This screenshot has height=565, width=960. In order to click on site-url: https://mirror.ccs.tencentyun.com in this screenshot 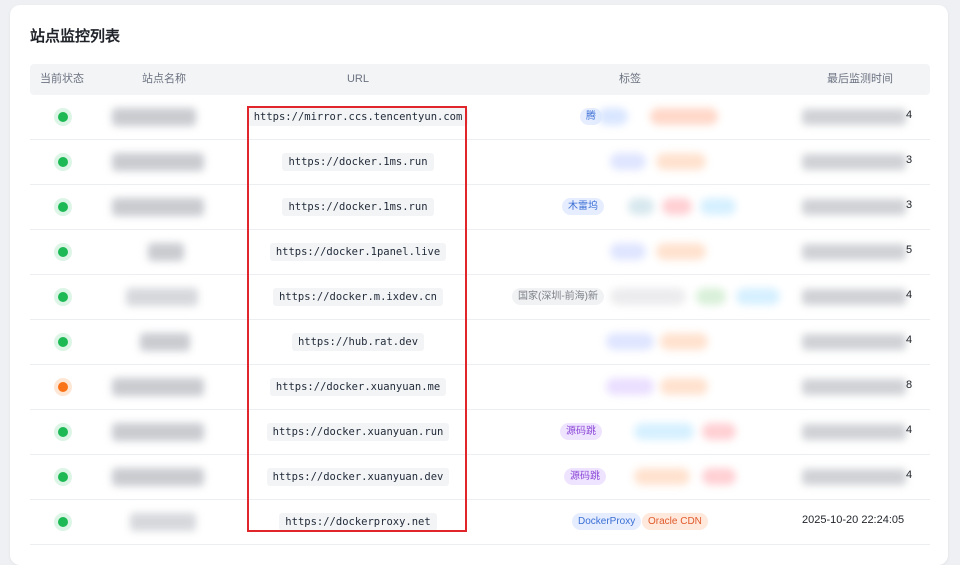, I will do `click(358, 117)`.